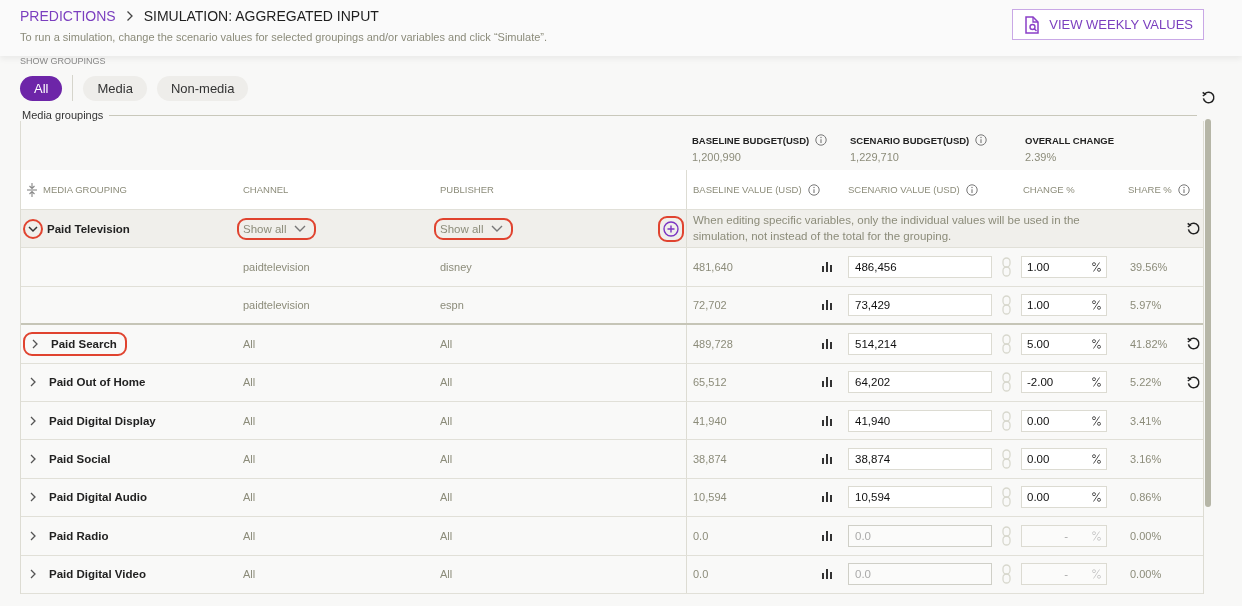  Describe the element at coordinates (716, 157) in the screenshot. I see `summary-value: 1,200,990` at that location.